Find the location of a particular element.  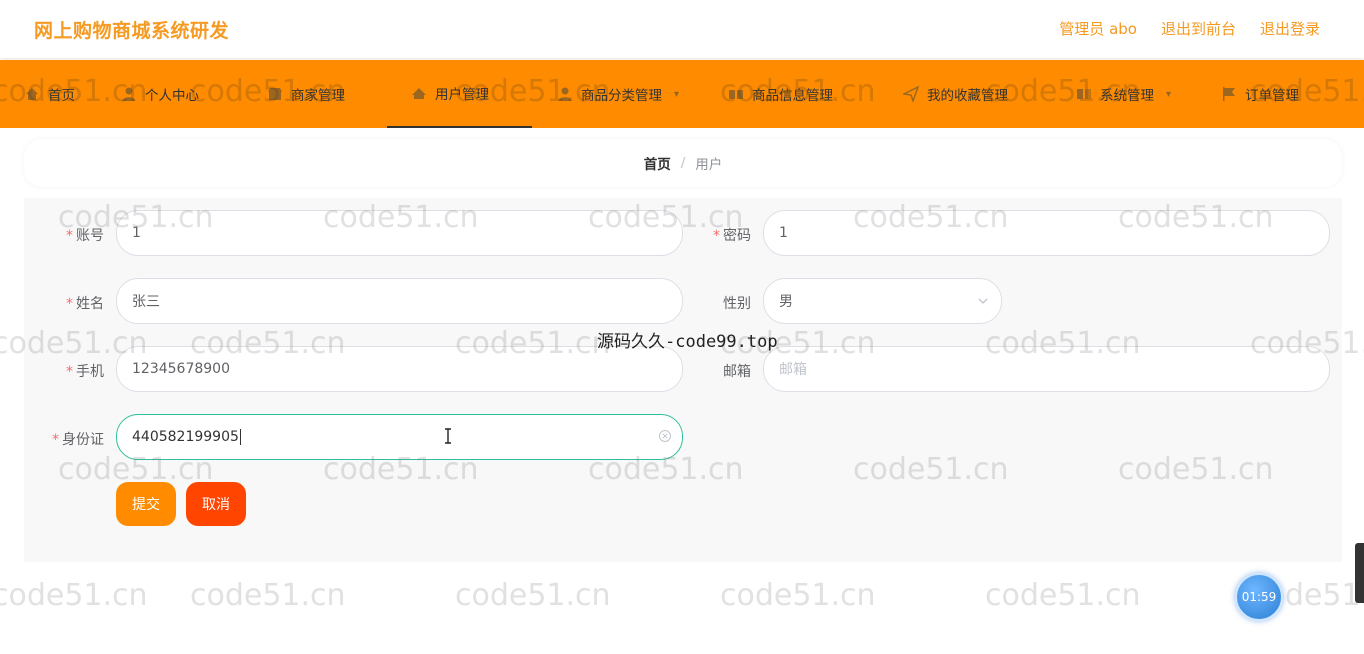

center-watermark: 源码久久-code99.top is located at coordinates (687, 342).